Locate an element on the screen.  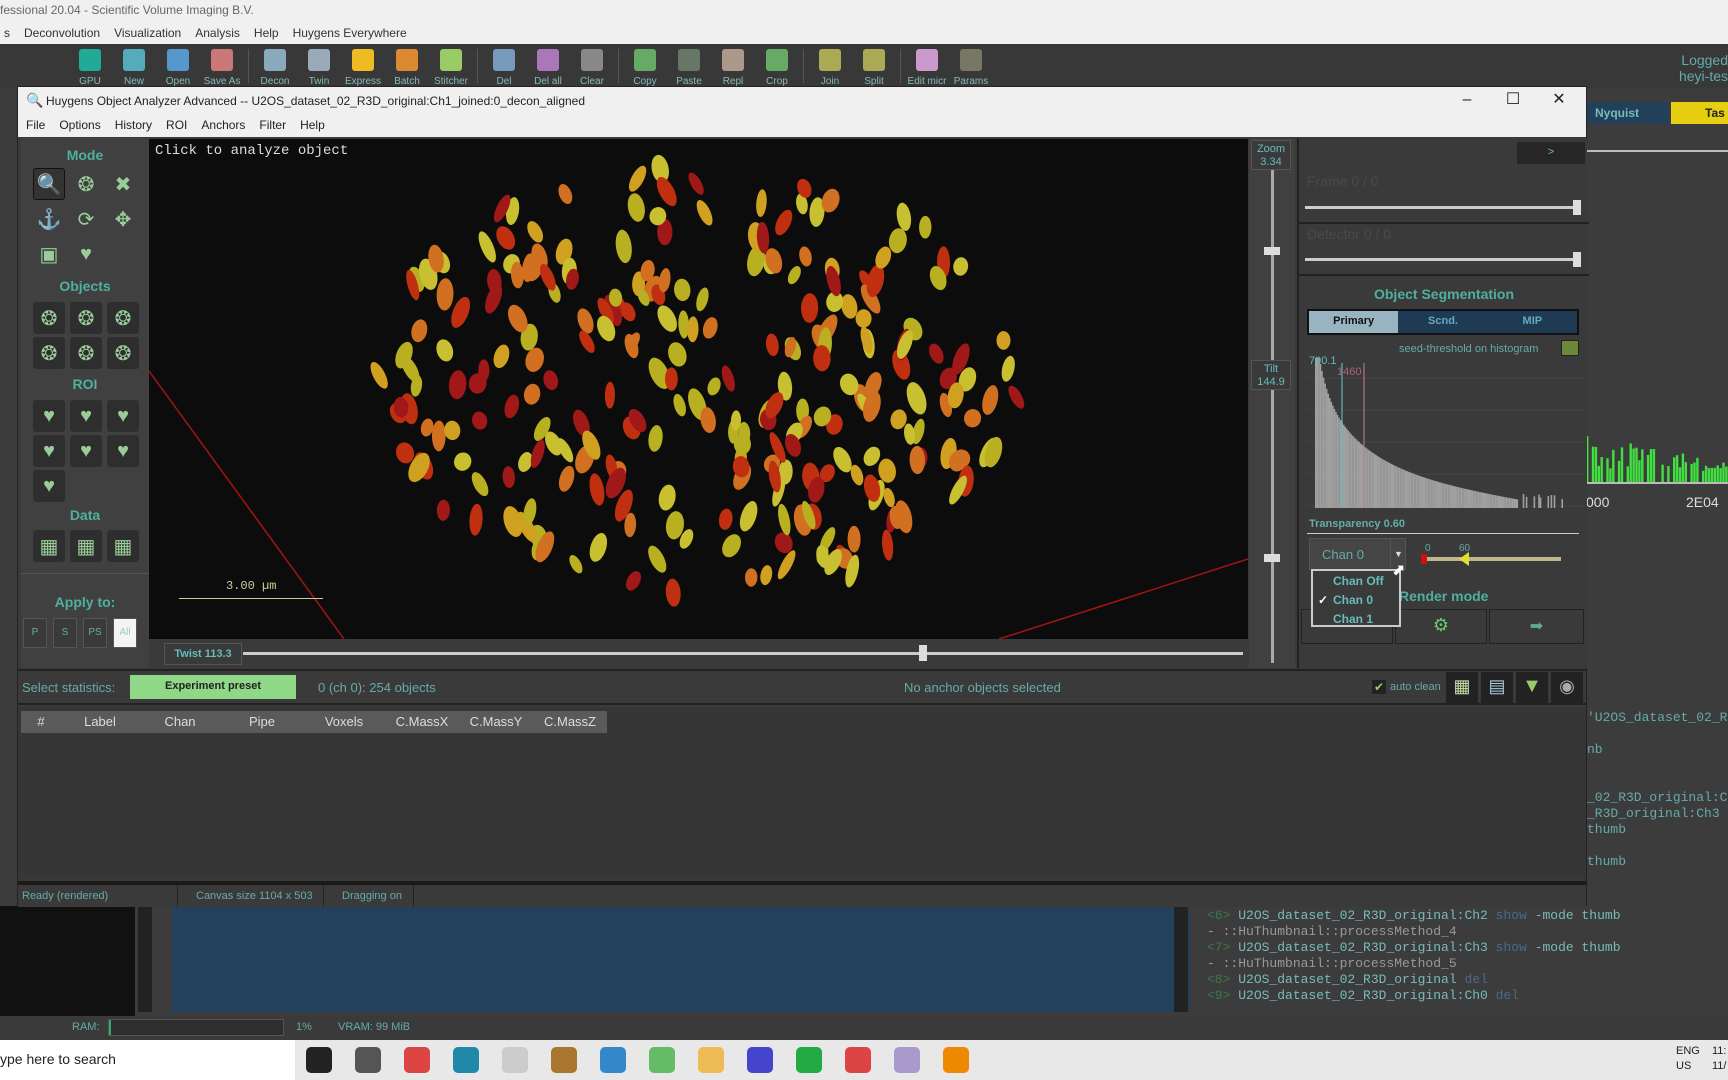
table-save-icon: ▤ is located at coordinates (1497, 688).